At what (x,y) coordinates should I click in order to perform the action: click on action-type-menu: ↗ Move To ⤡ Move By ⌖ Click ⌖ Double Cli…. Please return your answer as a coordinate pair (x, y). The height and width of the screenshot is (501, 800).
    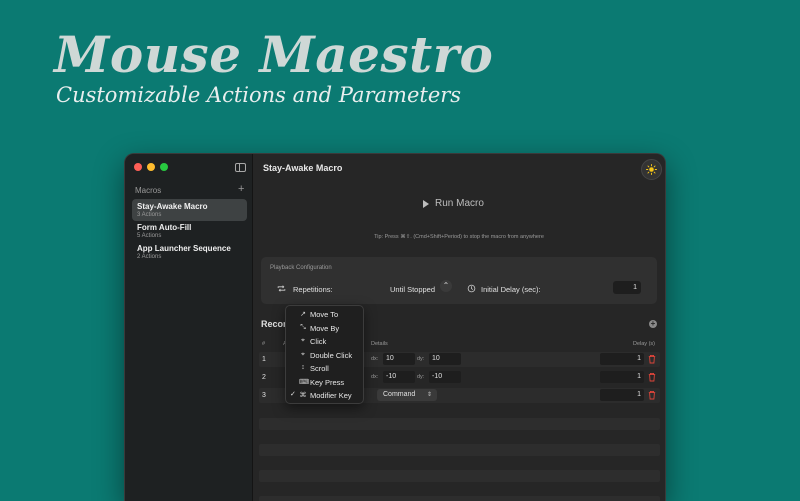
    Looking at the image, I should click on (324, 354).